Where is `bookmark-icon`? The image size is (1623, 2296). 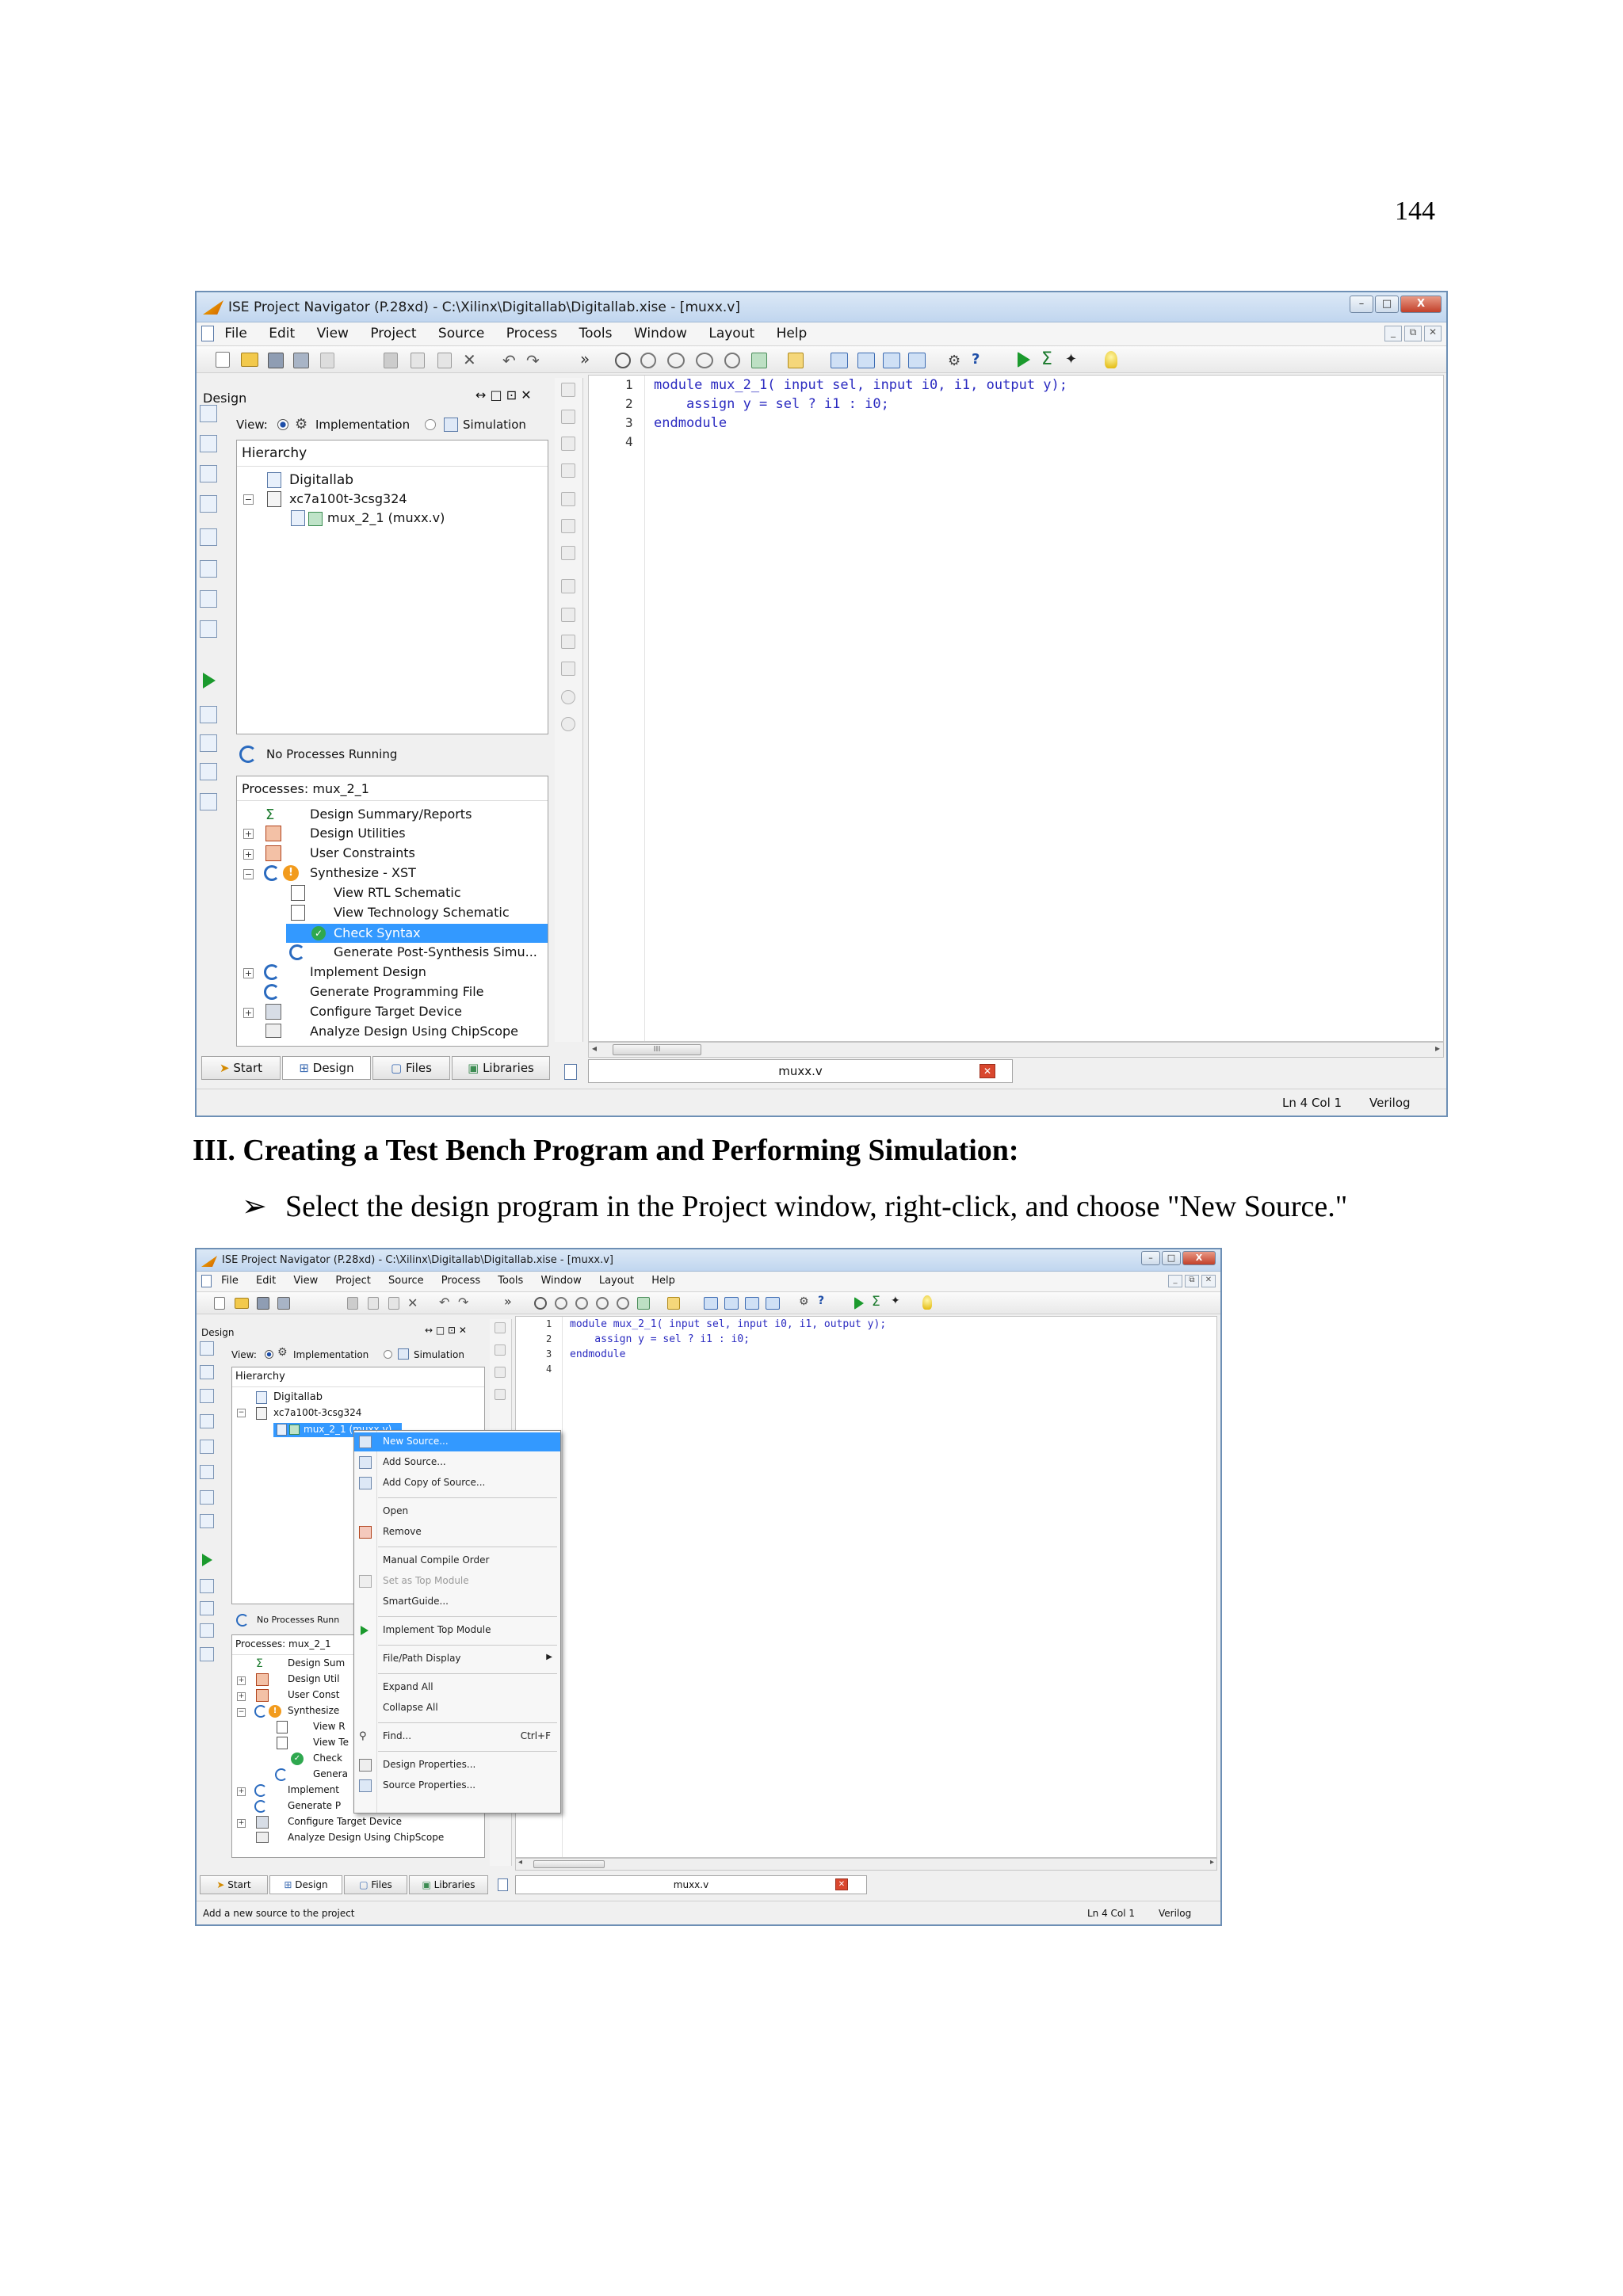 bookmark-icon is located at coordinates (673, 1303).